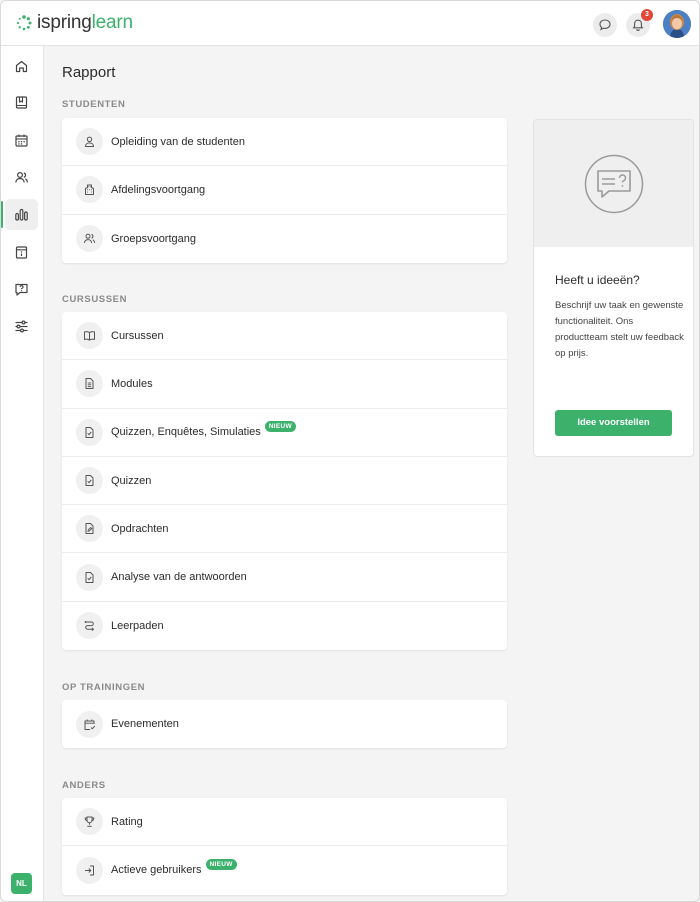 The width and height of the screenshot is (700, 902). I want to click on bar-chart-icon, so click(21, 214).